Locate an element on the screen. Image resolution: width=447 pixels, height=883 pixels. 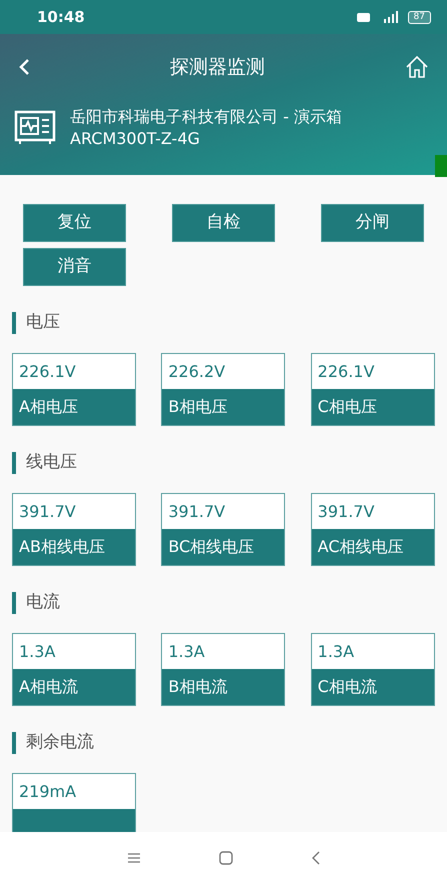
reading-label: A相电流 is located at coordinates (74, 687).